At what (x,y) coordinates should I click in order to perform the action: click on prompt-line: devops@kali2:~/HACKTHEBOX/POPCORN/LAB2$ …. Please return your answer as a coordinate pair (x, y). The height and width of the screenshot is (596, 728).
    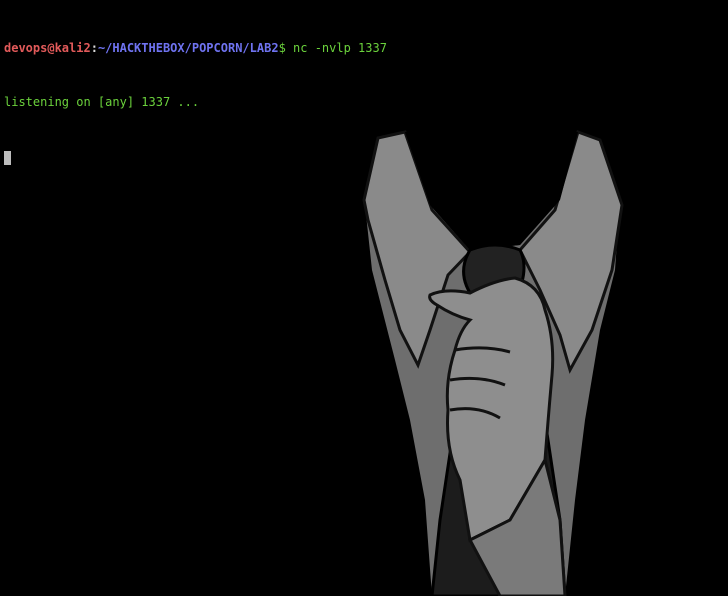
    Looking at the image, I should click on (195, 48).